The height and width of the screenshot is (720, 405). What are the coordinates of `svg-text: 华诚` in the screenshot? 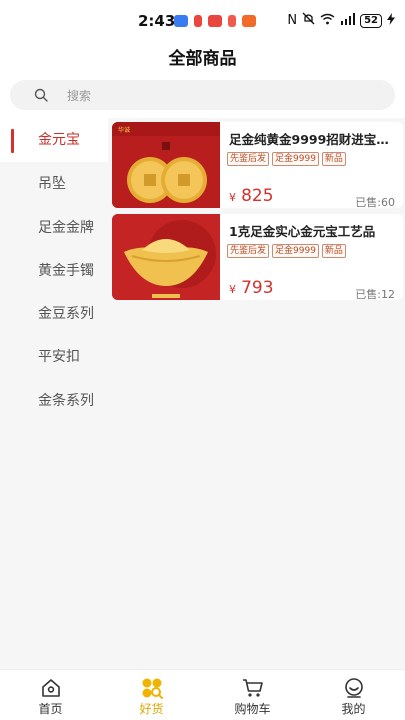 It's located at (124, 130).